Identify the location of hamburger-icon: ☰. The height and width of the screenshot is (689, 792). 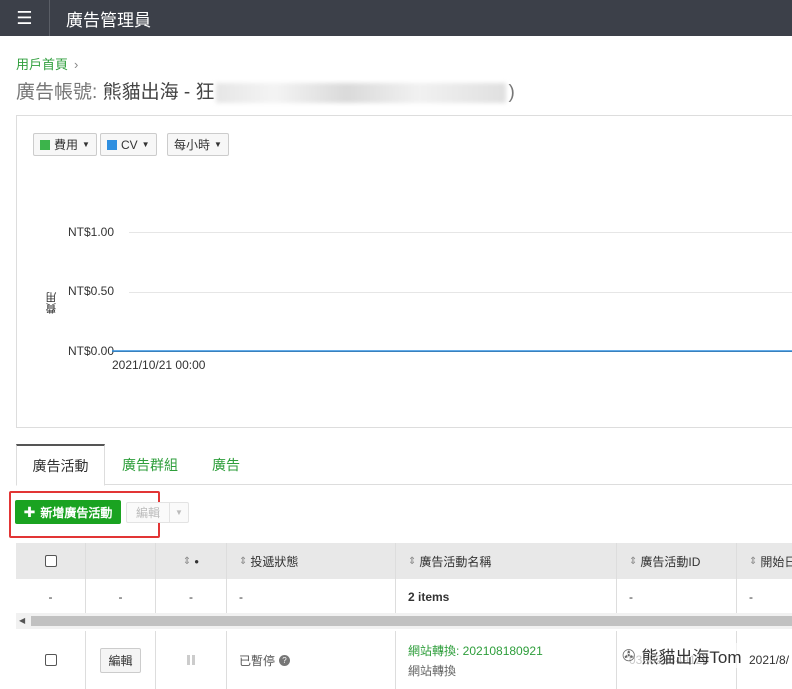
(24, 18).